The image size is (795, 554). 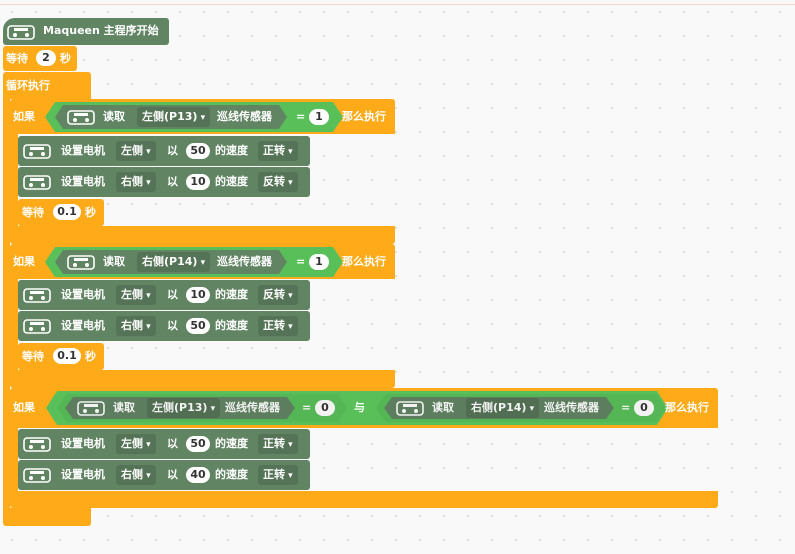 I want to click on wait-block: 等待 2 秒, so click(x=40, y=58).